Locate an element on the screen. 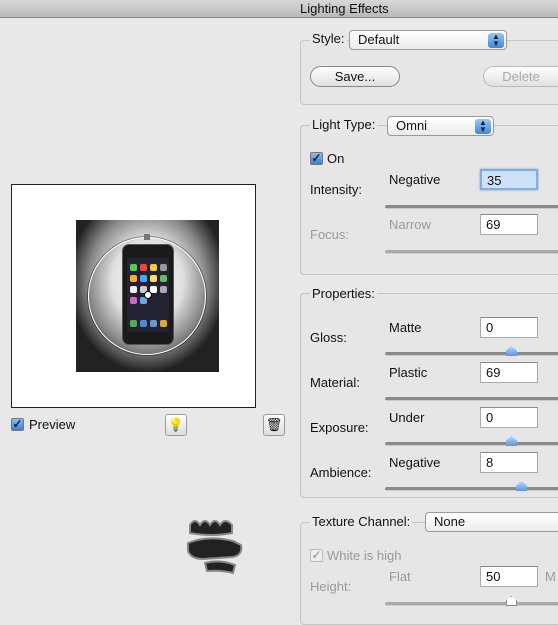  light-type-label: Light Type: is located at coordinates (344, 124).